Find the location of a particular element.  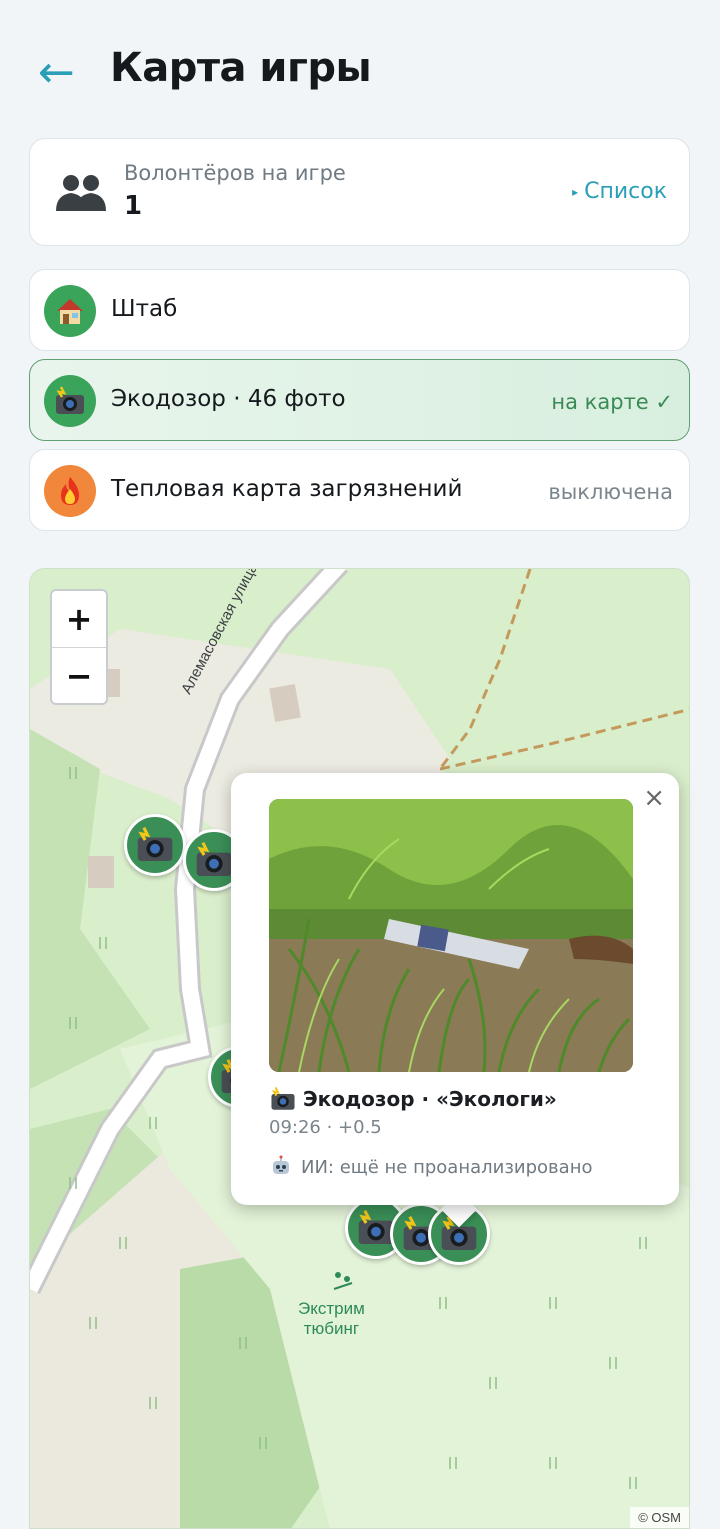

popup-title: Экодозор · «Экологи» is located at coordinates (413, 1099).